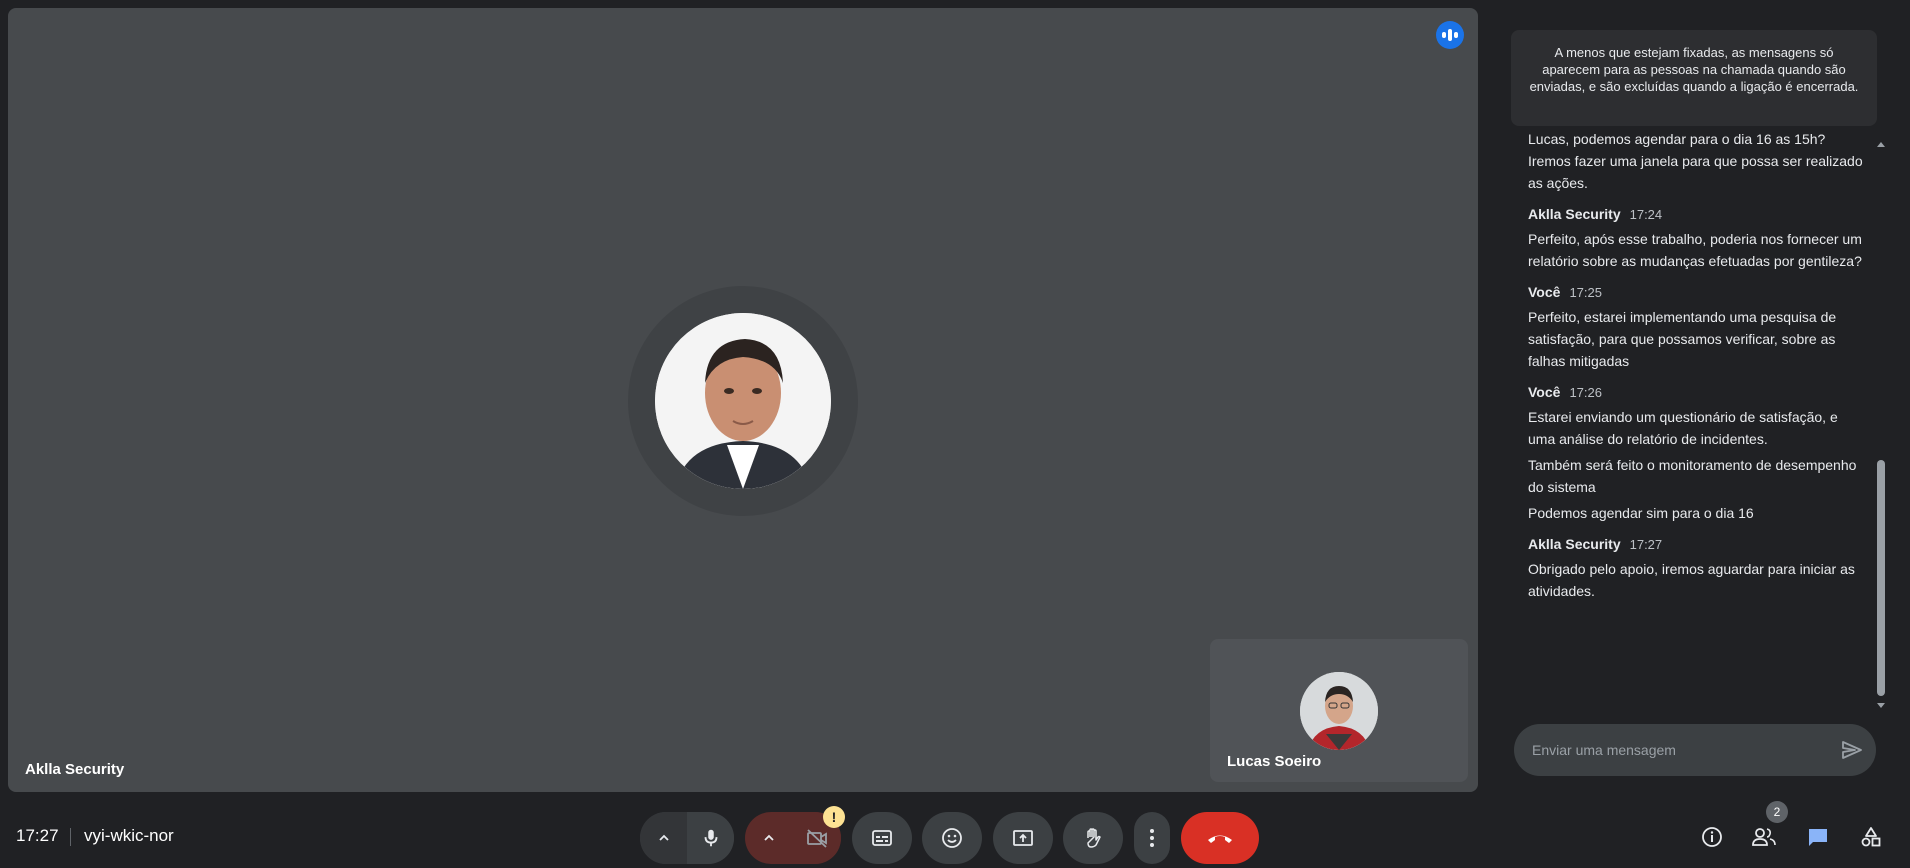 The width and height of the screenshot is (1910, 868). What do you see at coordinates (129, 835) in the screenshot?
I see `meeting-code: vyi-wkic-nor` at bounding box center [129, 835].